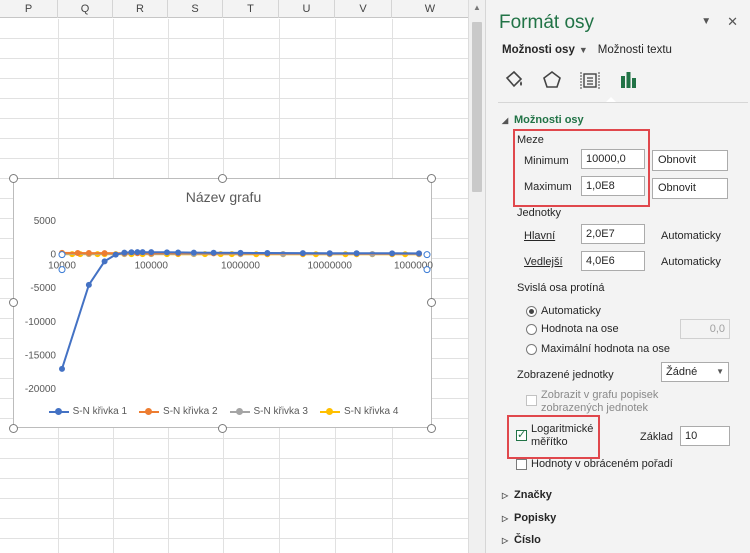 This screenshot has width=750, height=553. I want to click on column-header-r: R, so click(140, 9).